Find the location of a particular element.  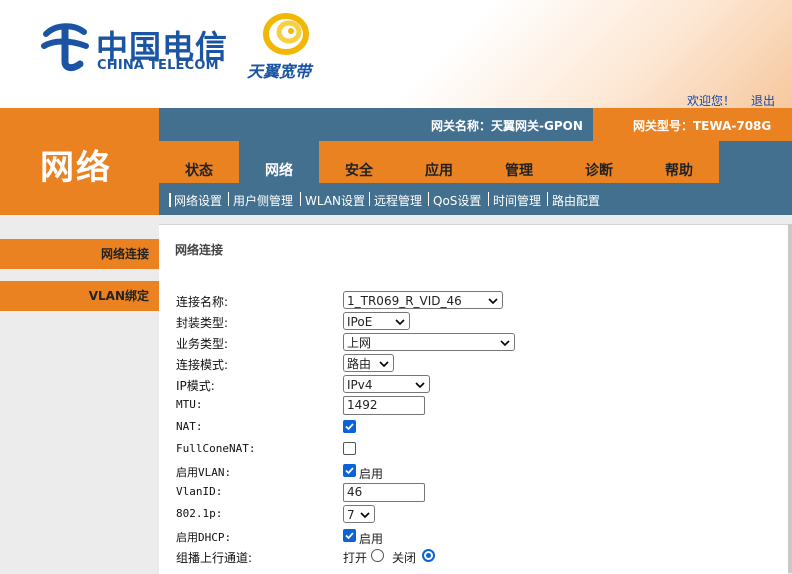

mode-label: 连接模式: is located at coordinates (202, 365).